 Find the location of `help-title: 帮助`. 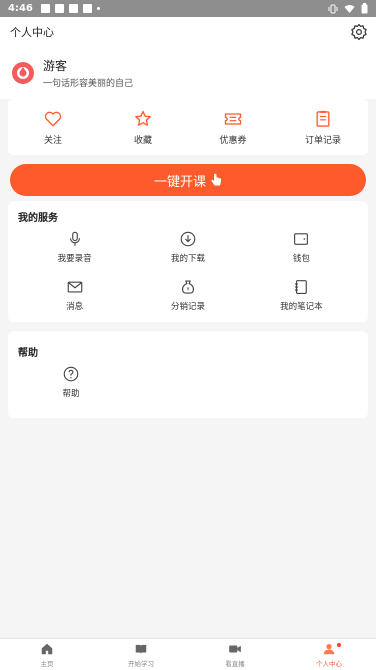

help-title: 帮助 is located at coordinates (28, 353).